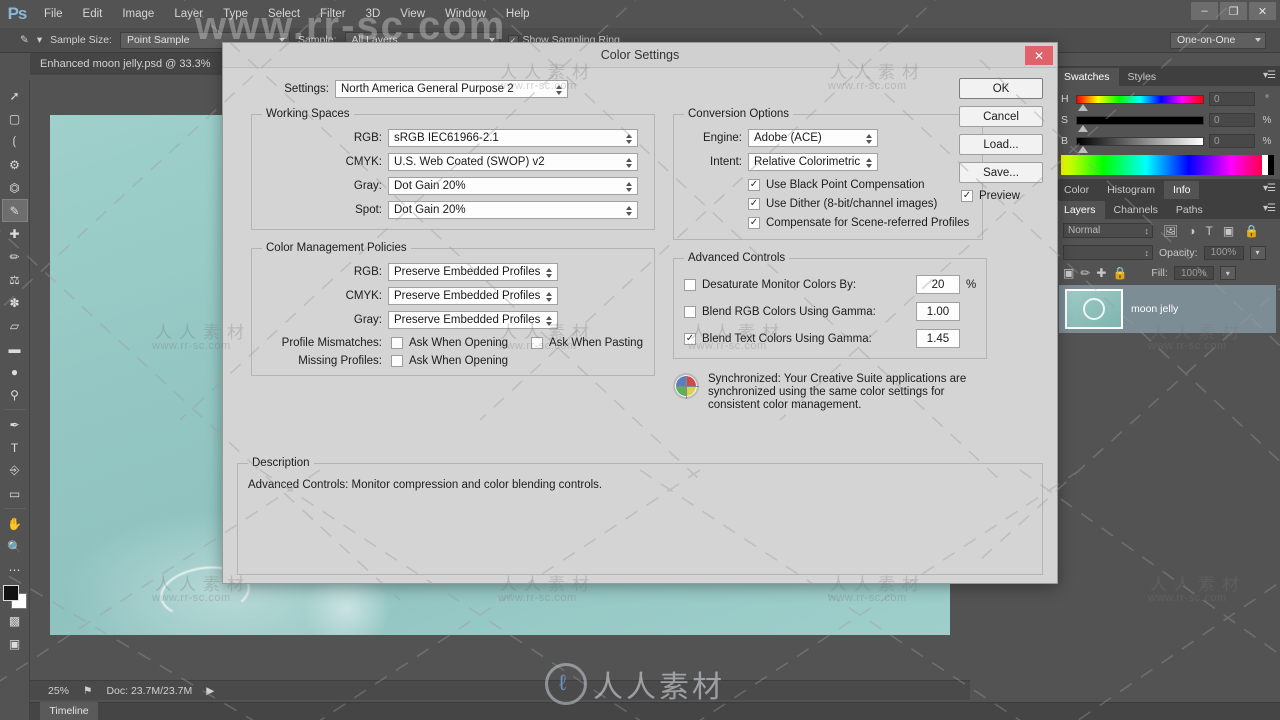 This screenshot has height=720, width=1280. What do you see at coordinates (93, 14) in the screenshot?
I see `menu-edit: Edit` at bounding box center [93, 14].